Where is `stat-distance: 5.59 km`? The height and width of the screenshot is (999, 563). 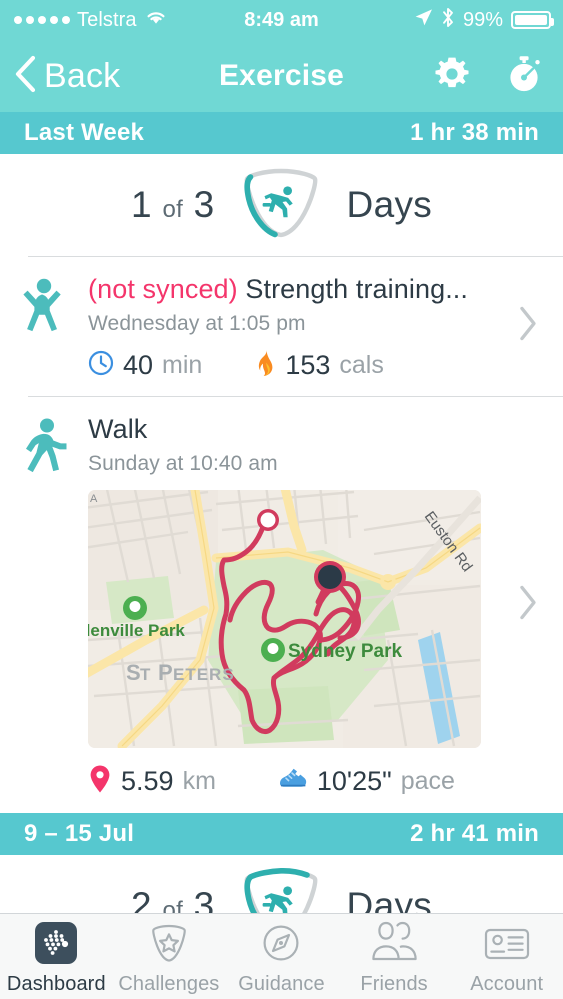
stat-distance: 5.59 km is located at coordinates (152, 781).